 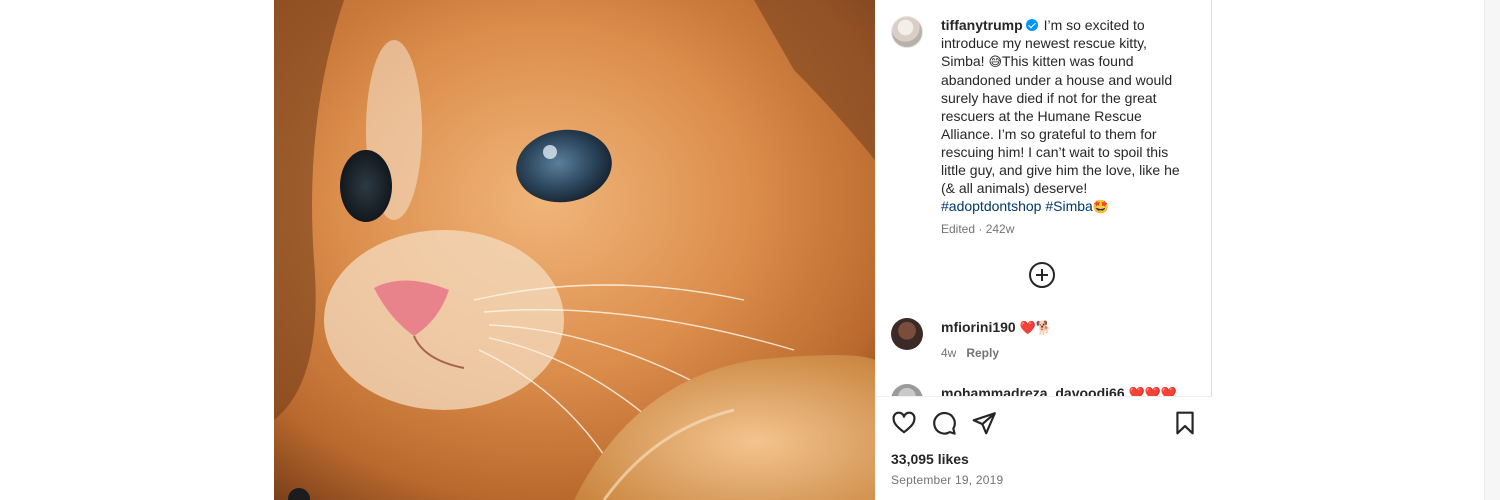 What do you see at coordinates (978, 229) in the screenshot?
I see `edited-timestamp: Edited · 242w` at bounding box center [978, 229].